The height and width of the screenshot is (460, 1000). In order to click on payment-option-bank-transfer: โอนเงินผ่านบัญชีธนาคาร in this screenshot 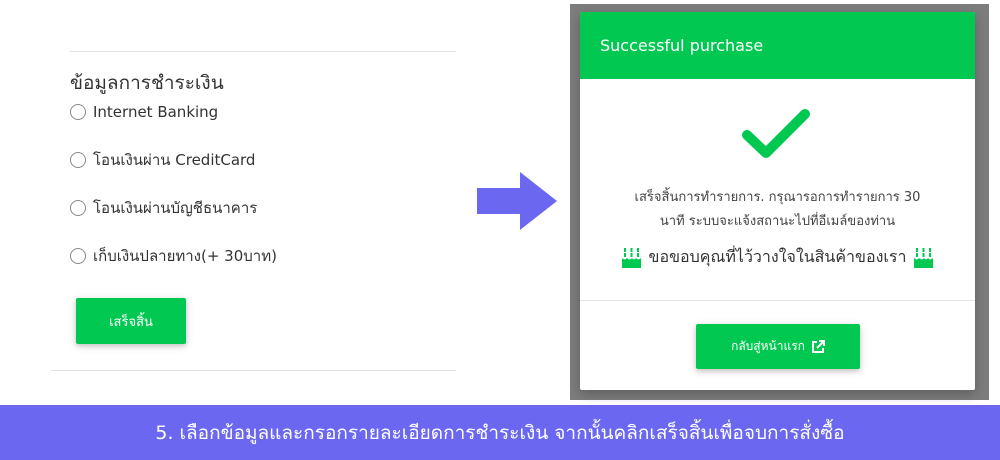, I will do `click(163, 208)`.